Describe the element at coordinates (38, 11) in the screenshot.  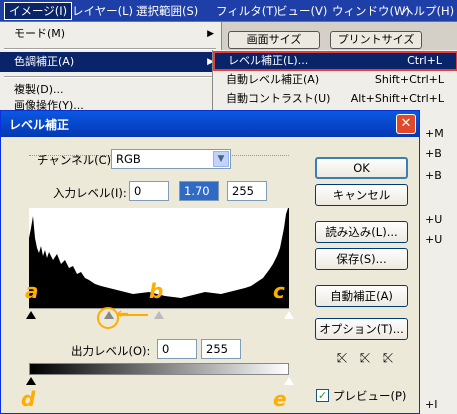
I see `menu-image: イメージ(I)` at that location.